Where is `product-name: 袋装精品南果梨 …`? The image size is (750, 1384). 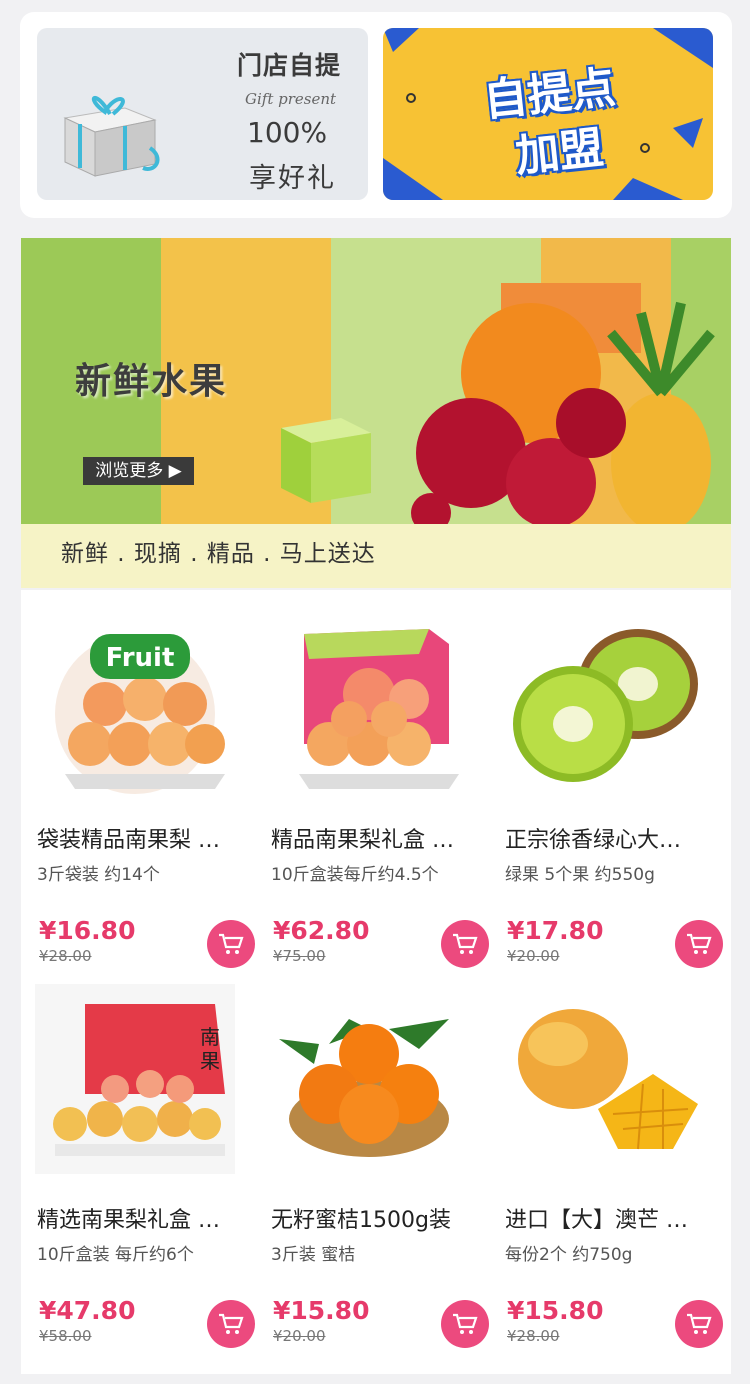 product-name: 袋装精品南果梨 … is located at coordinates (128, 840).